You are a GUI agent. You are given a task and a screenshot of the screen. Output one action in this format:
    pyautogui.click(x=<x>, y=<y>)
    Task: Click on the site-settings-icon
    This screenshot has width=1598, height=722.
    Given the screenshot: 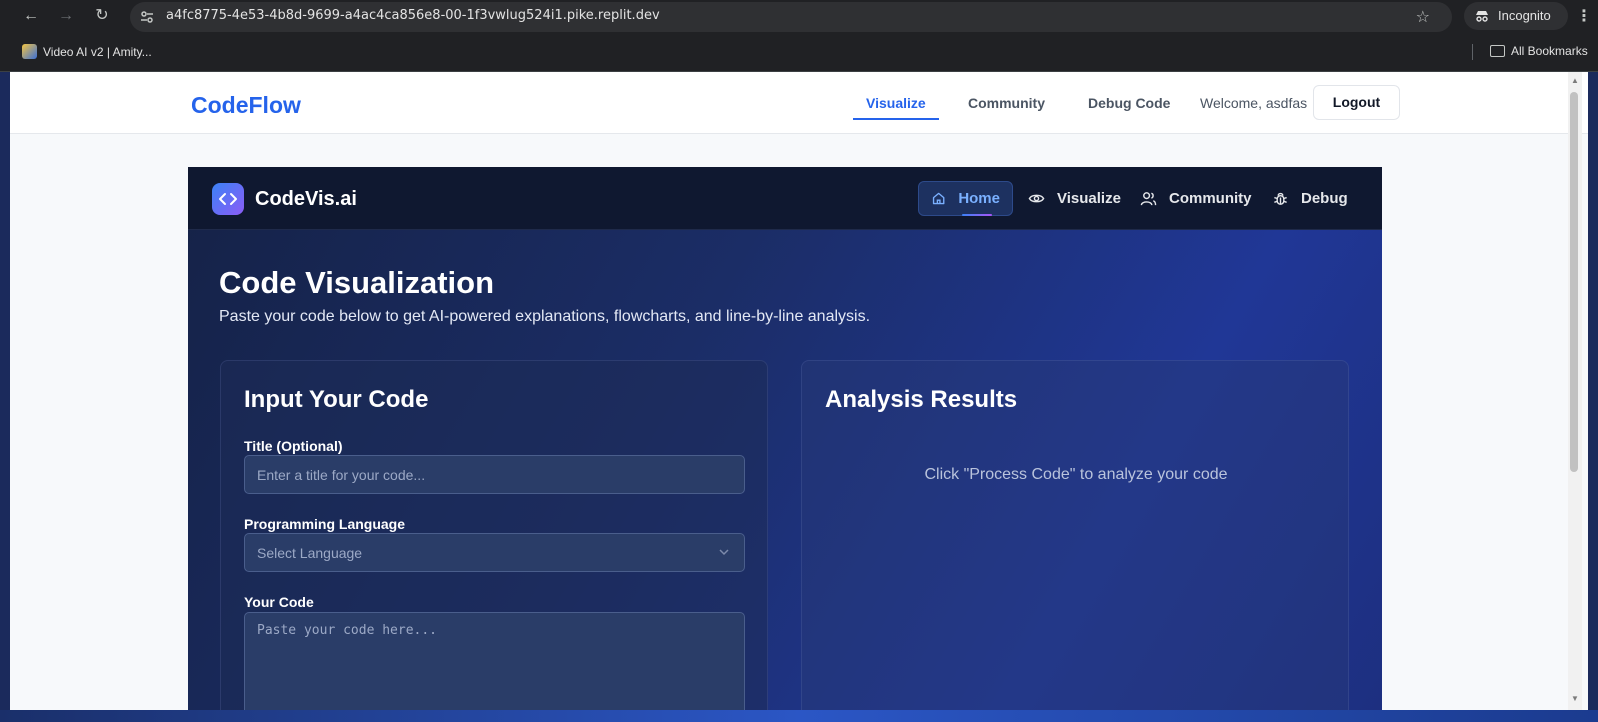 What is the action you would take?
    pyautogui.click(x=147, y=17)
    